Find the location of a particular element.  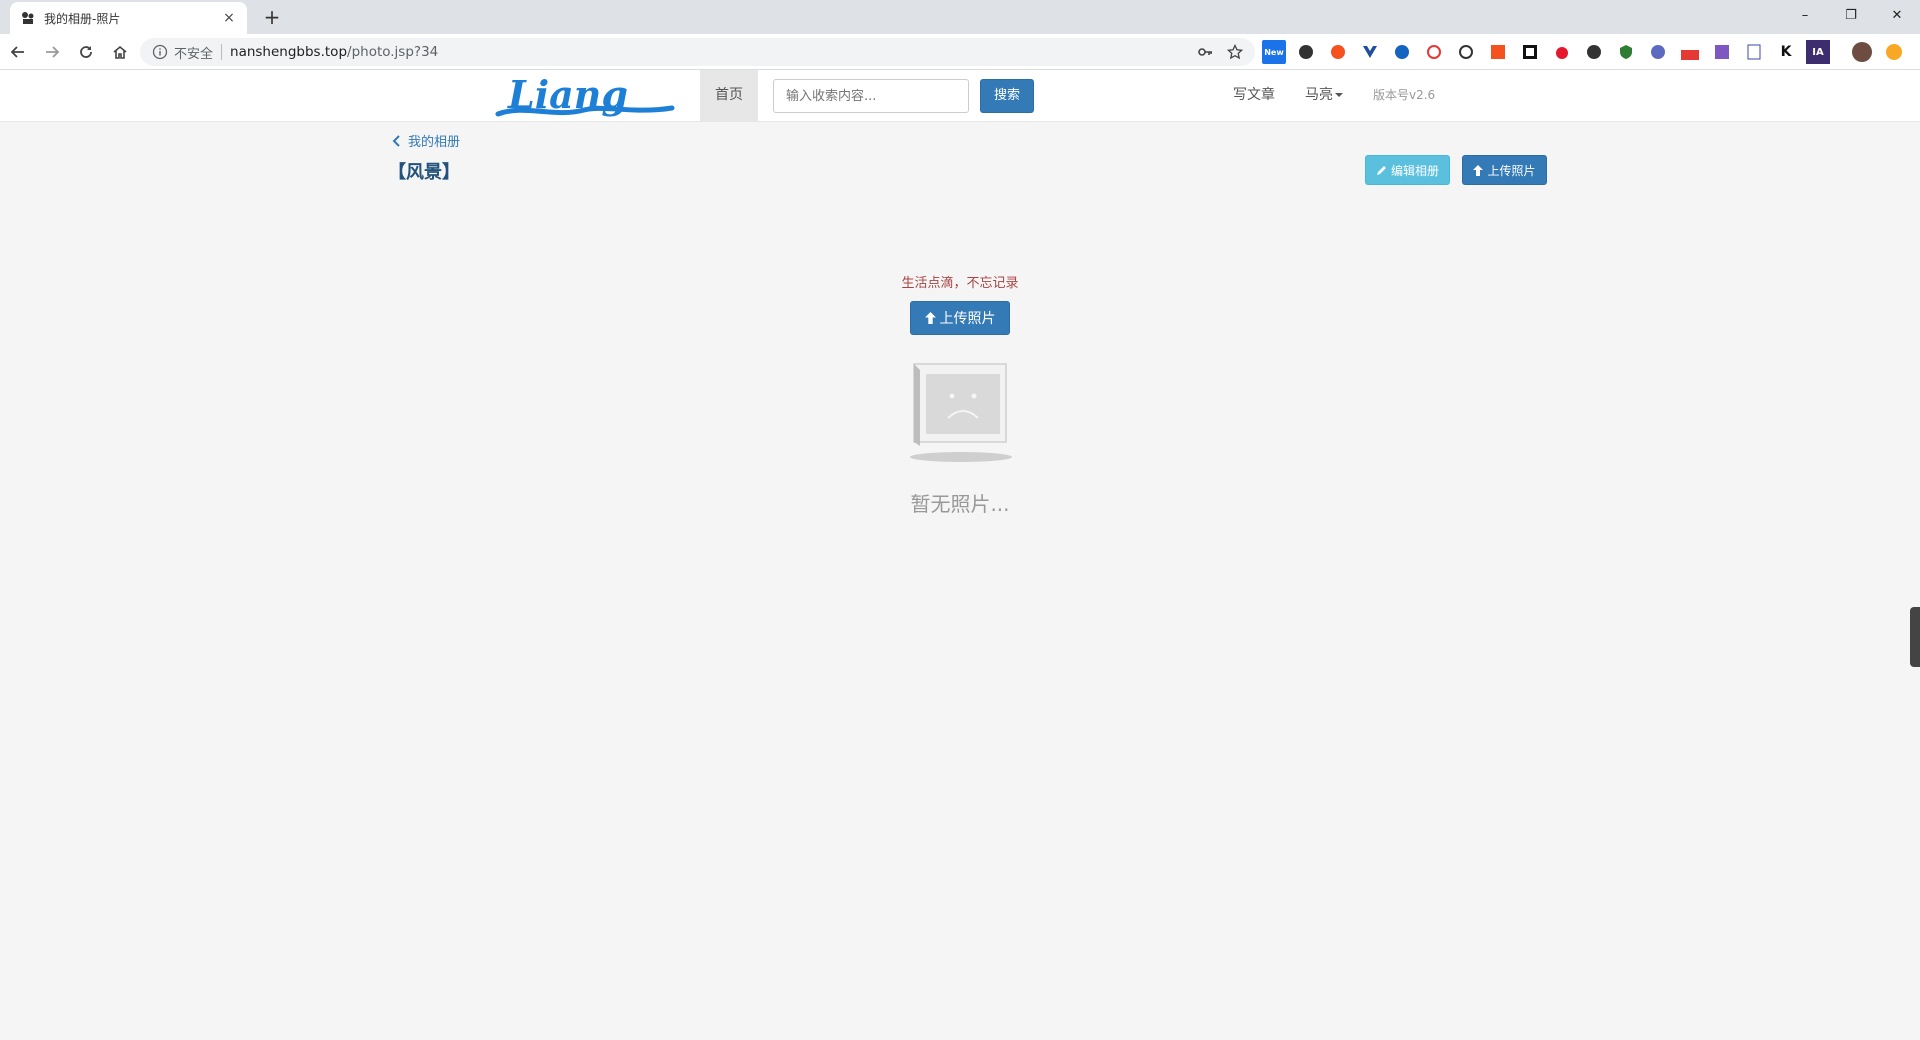

side-scroll-handle is located at coordinates (1915, 637).